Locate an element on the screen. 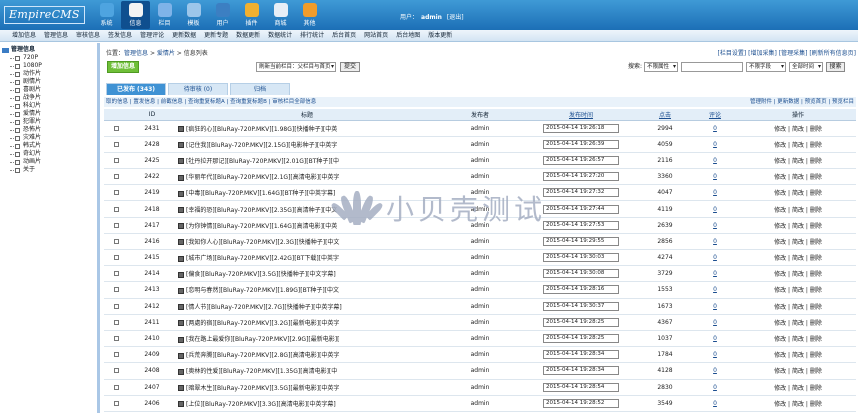 The height and width of the screenshot is (413, 858). row-time-input: 2015-04-14 19:26:39 is located at coordinates (581, 144).